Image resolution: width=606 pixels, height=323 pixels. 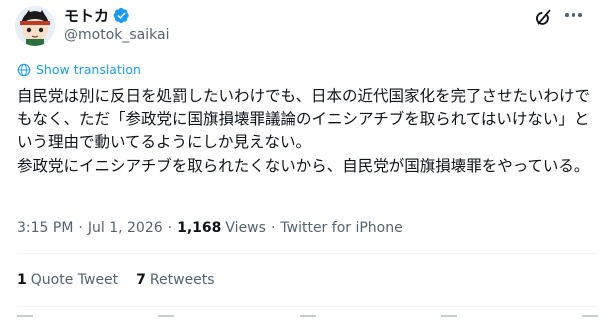 I want to click on show-translation-link: Show translation, so click(x=79, y=69).